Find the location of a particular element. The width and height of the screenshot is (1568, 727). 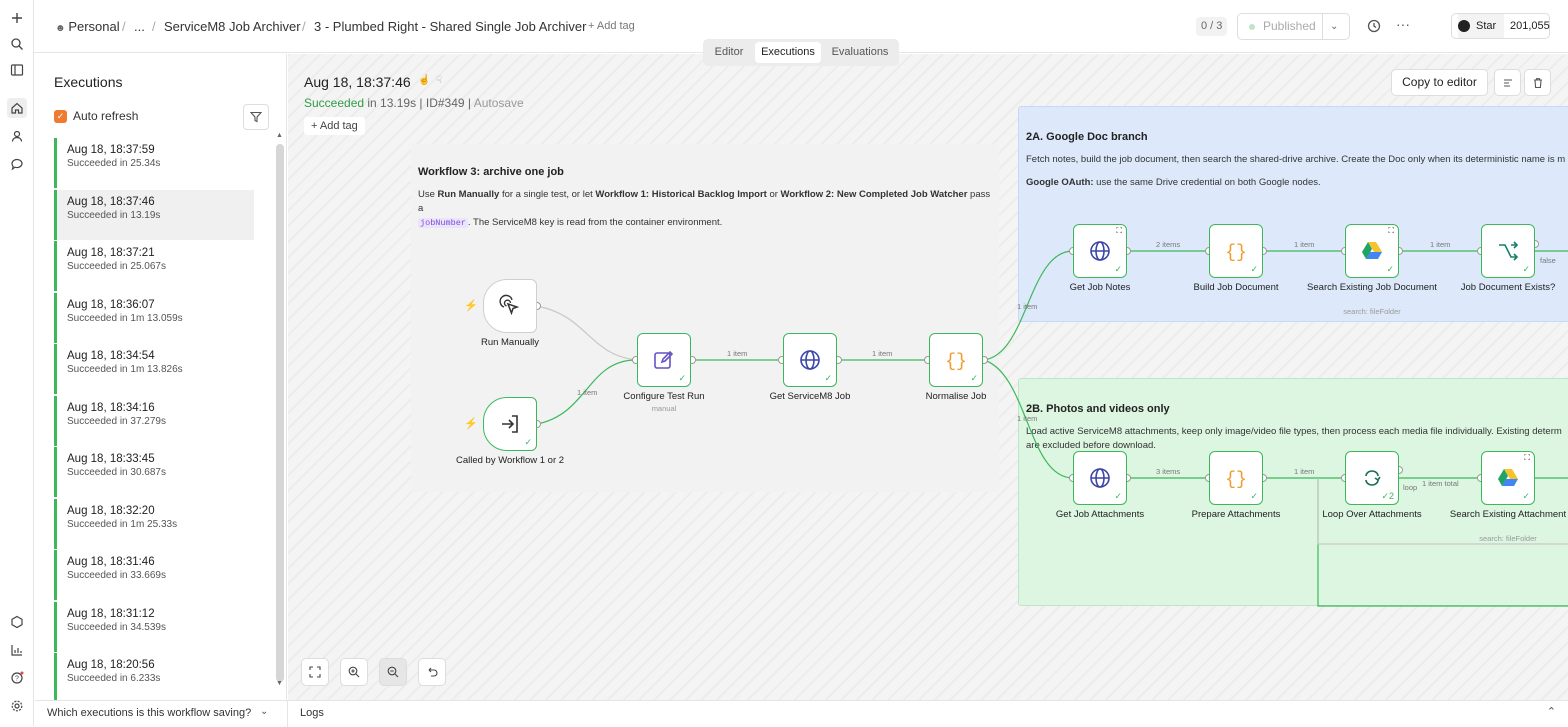

history-icon is located at coordinates (1374, 26).